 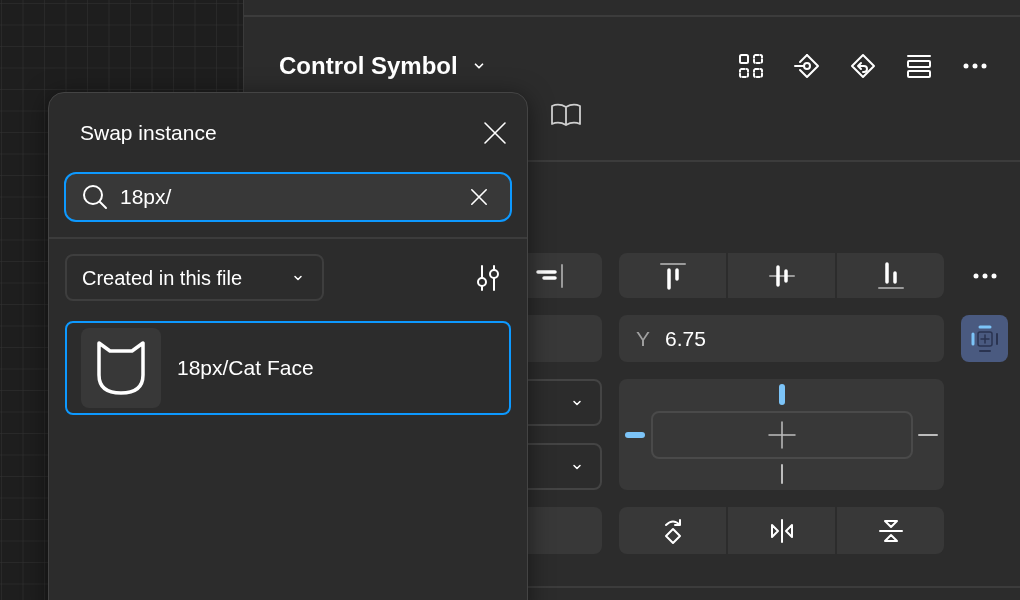 What do you see at coordinates (781, 434) in the screenshot?
I see `plus-icon` at bounding box center [781, 434].